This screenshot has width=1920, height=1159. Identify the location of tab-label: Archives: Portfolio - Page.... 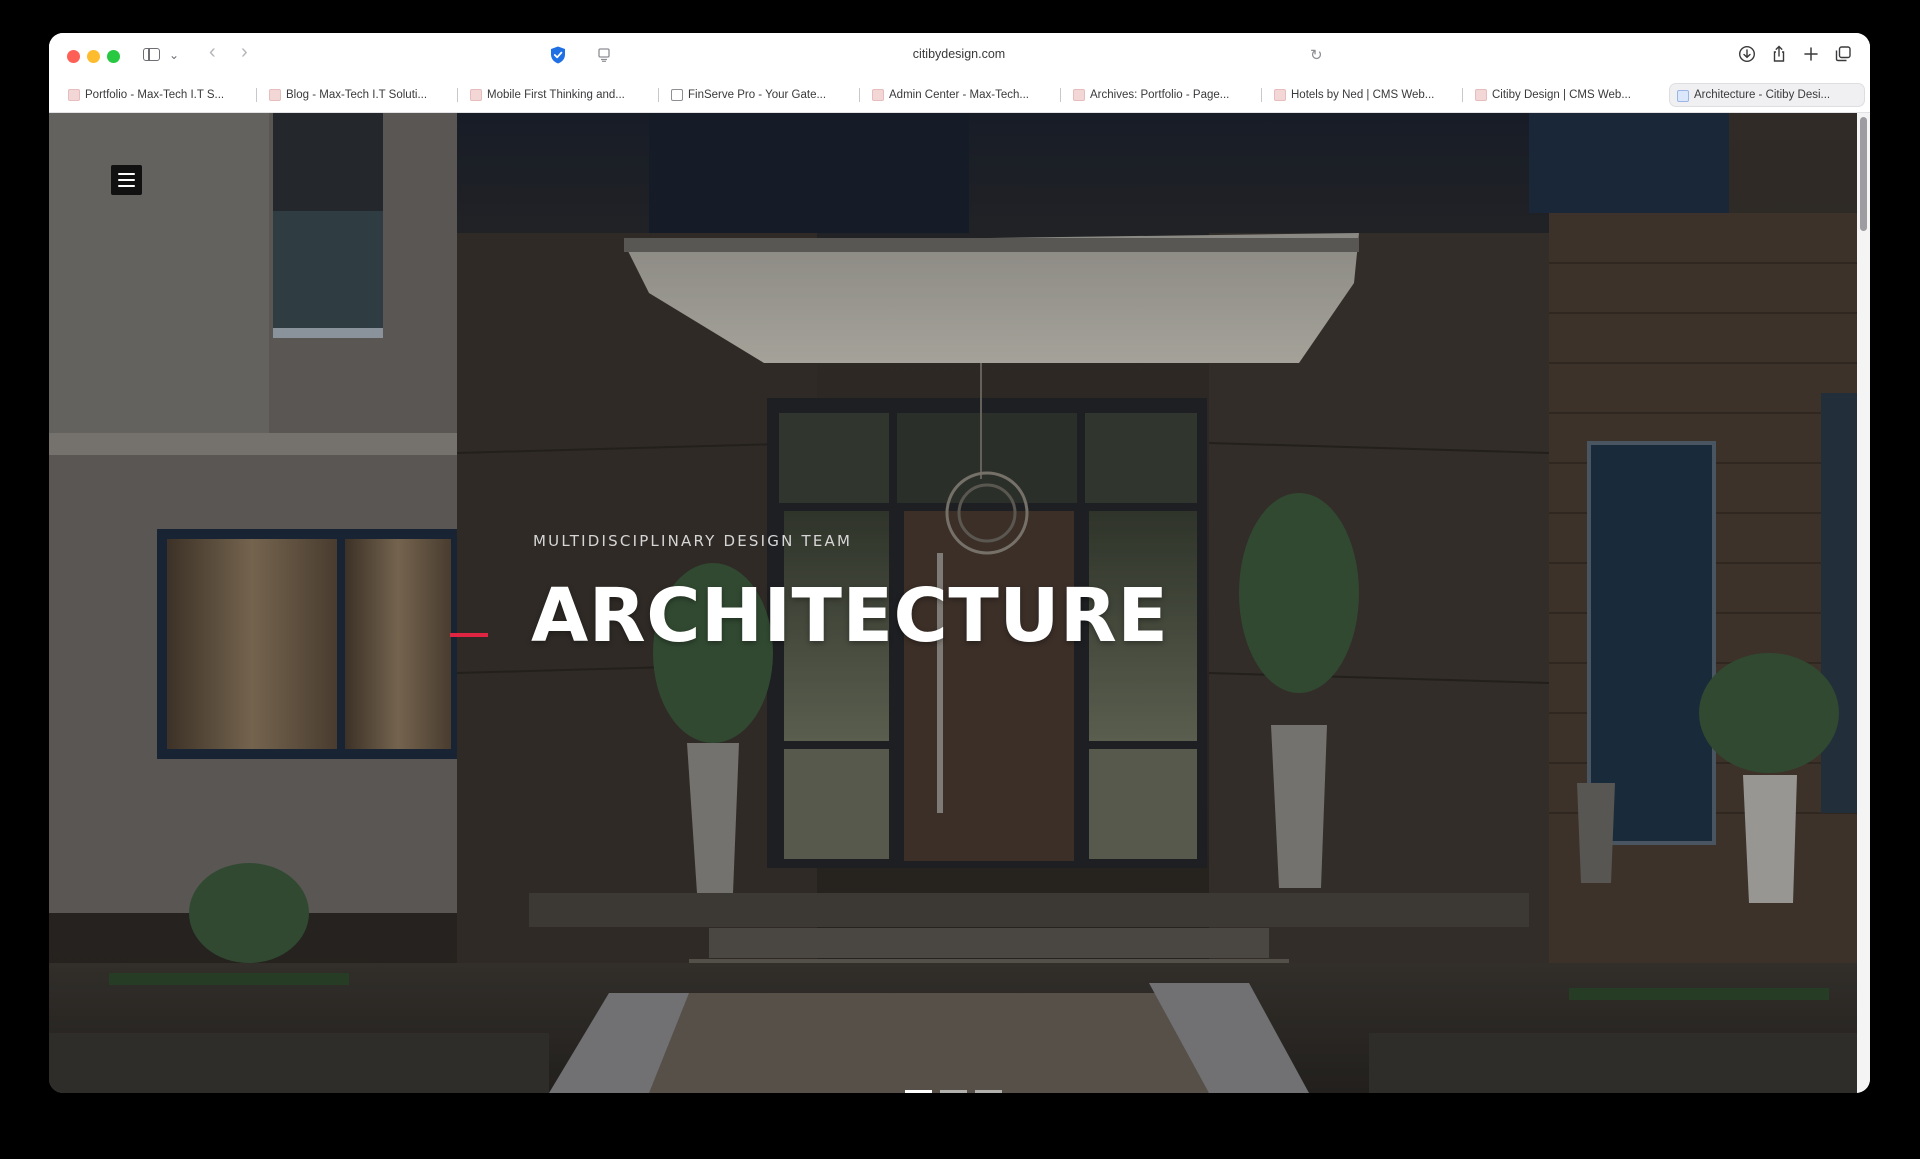
(1160, 95).